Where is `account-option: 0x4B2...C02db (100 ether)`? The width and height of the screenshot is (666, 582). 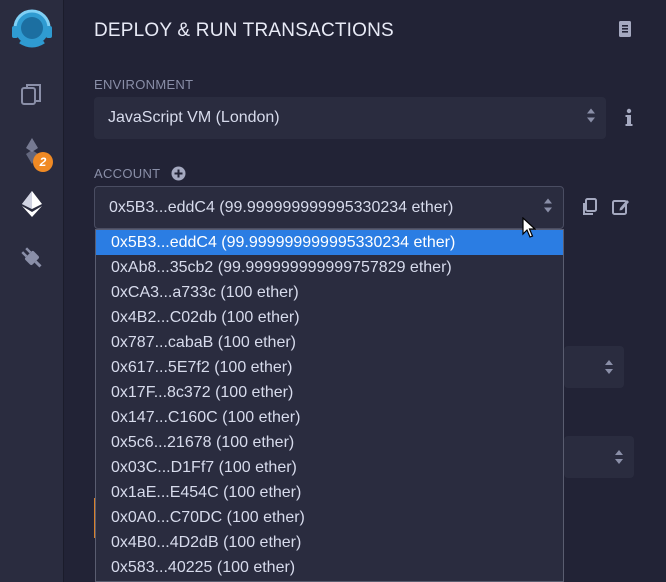
account-option: 0x4B2...C02db (100 ether) is located at coordinates (329, 317).